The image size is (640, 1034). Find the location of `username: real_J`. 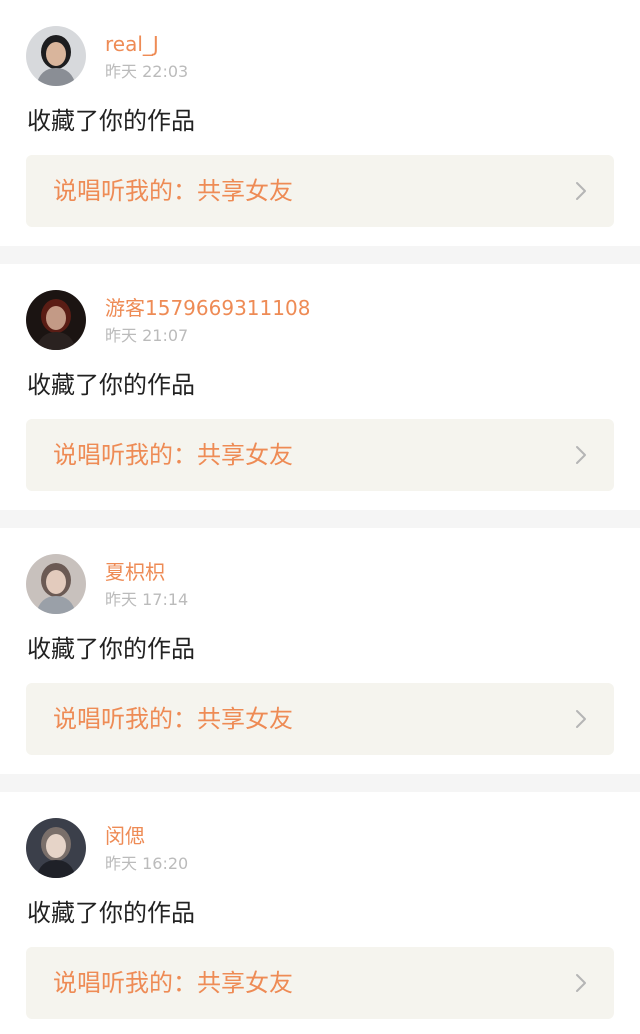

username: real_J is located at coordinates (132, 44).